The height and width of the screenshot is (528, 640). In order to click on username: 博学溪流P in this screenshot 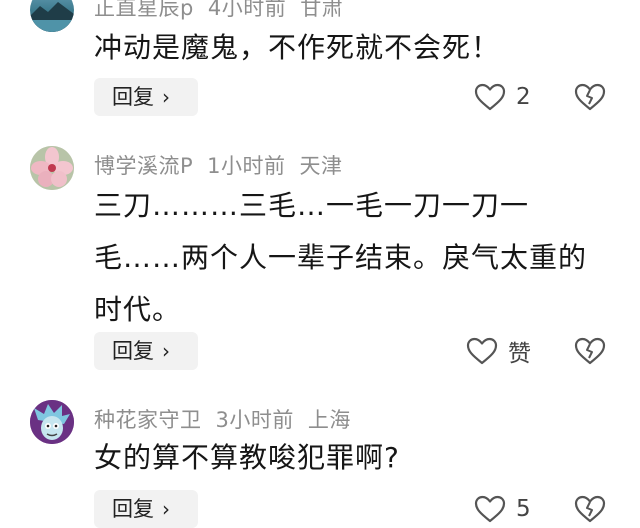, I will do `click(143, 166)`.